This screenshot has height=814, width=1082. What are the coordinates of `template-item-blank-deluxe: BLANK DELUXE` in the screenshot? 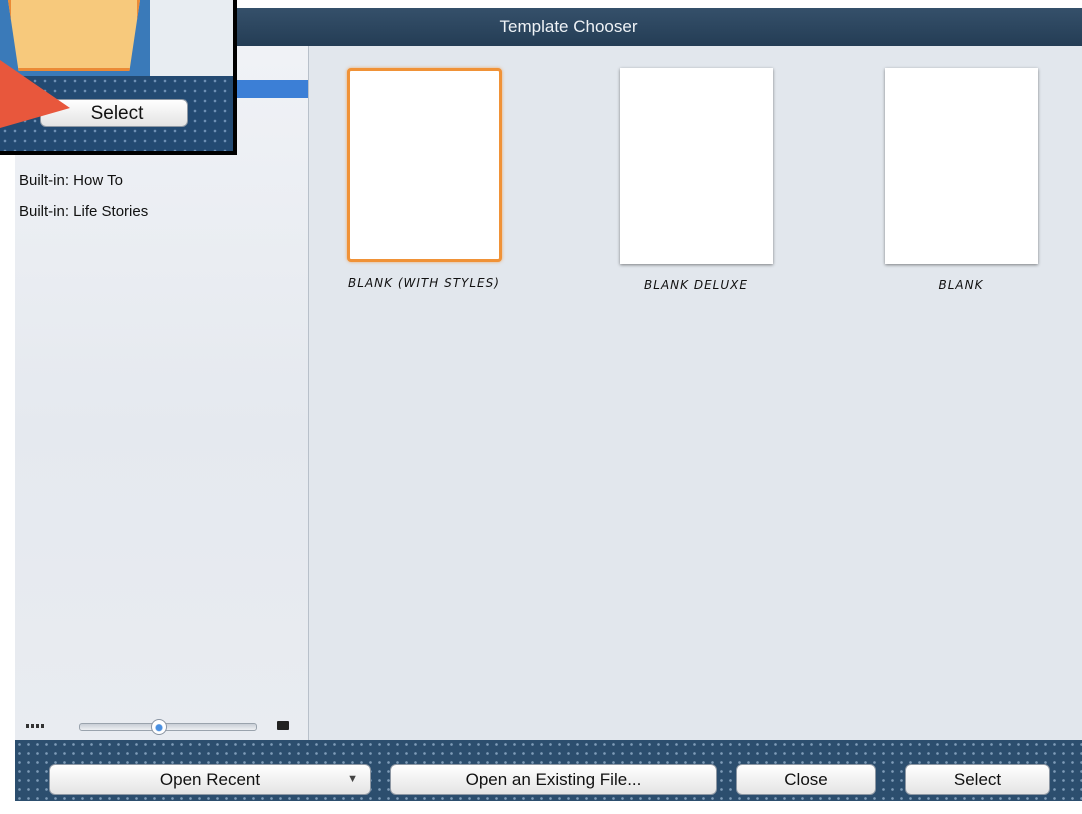 It's located at (696, 180).